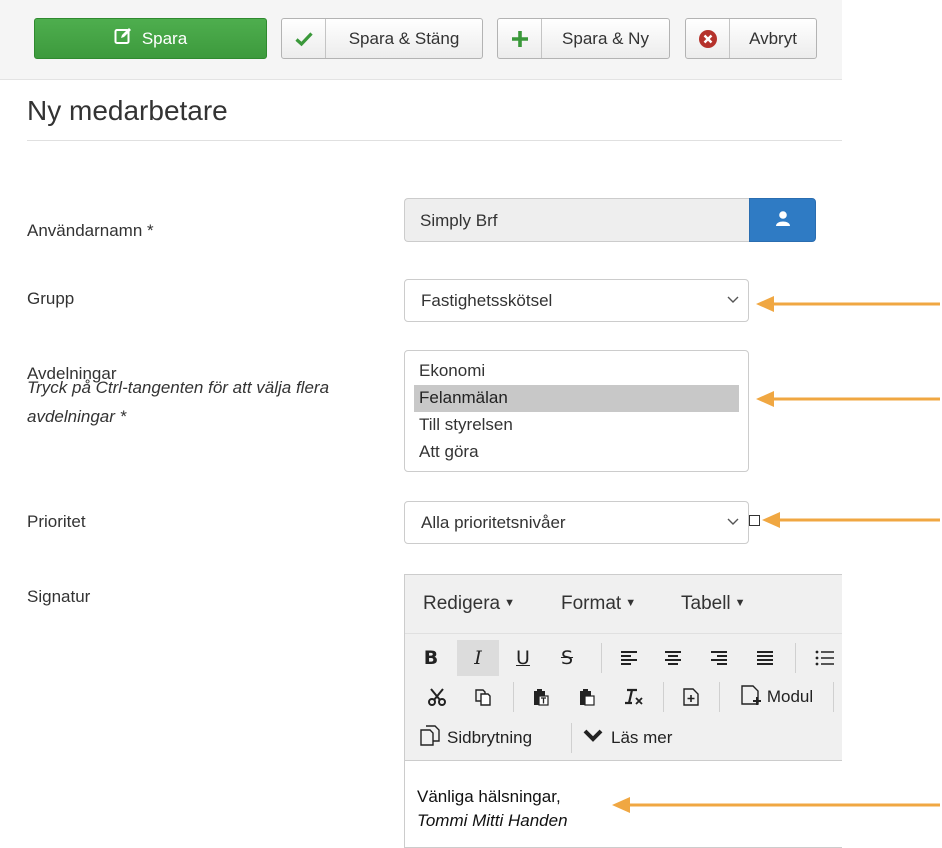  Describe the element at coordinates (164, 38) in the screenshot. I see `save-label: Spara` at that location.